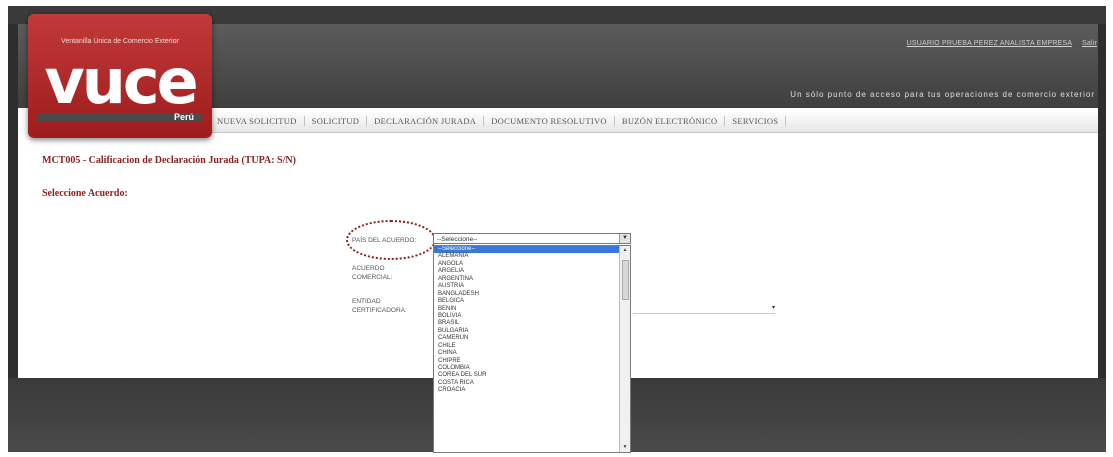 The image size is (1113, 457). Describe the element at coordinates (372, 277) in the screenshot. I see `acuerdo-label-line2: COMERCIAL:` at that location.